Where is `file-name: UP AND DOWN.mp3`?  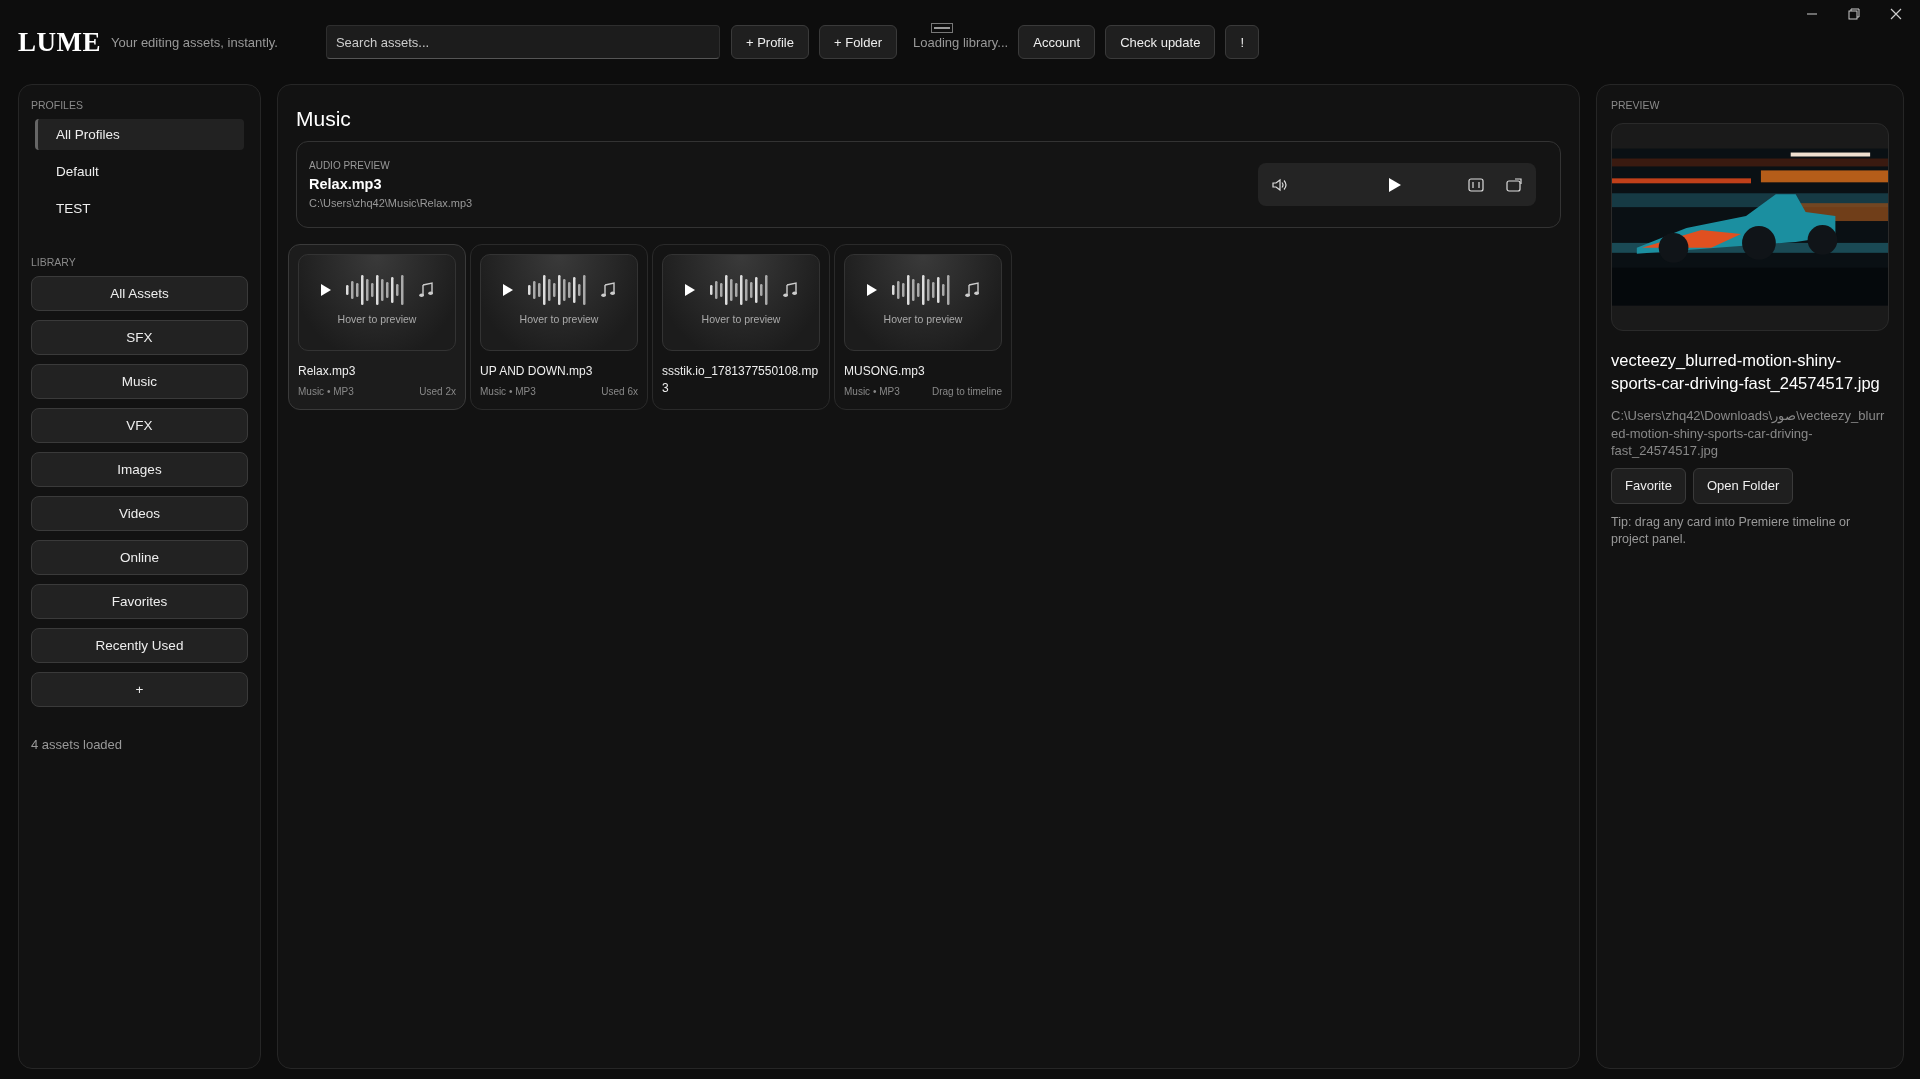 file-name: UP AND DOWN.mp3 is located at coordinates (537, 371).